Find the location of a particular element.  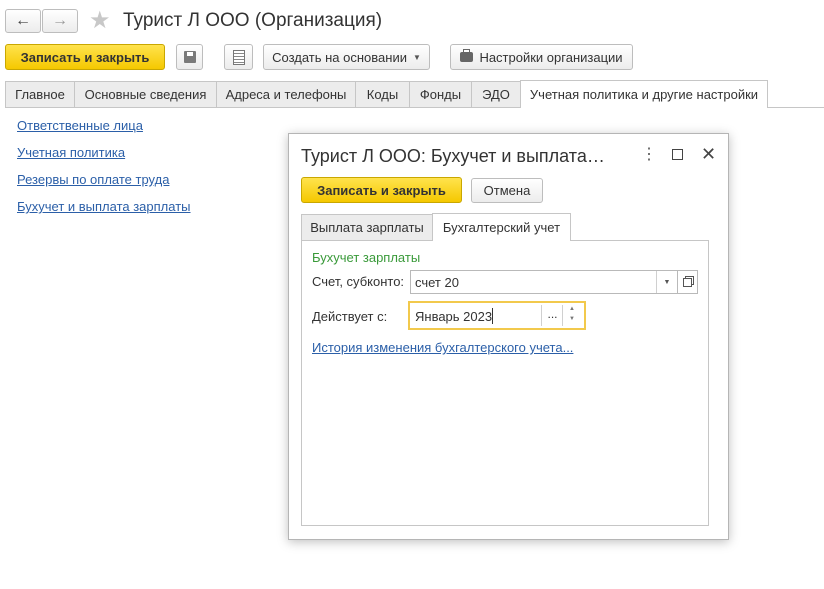

arrow-left-icon: ← is located at coordinates (23, 20).